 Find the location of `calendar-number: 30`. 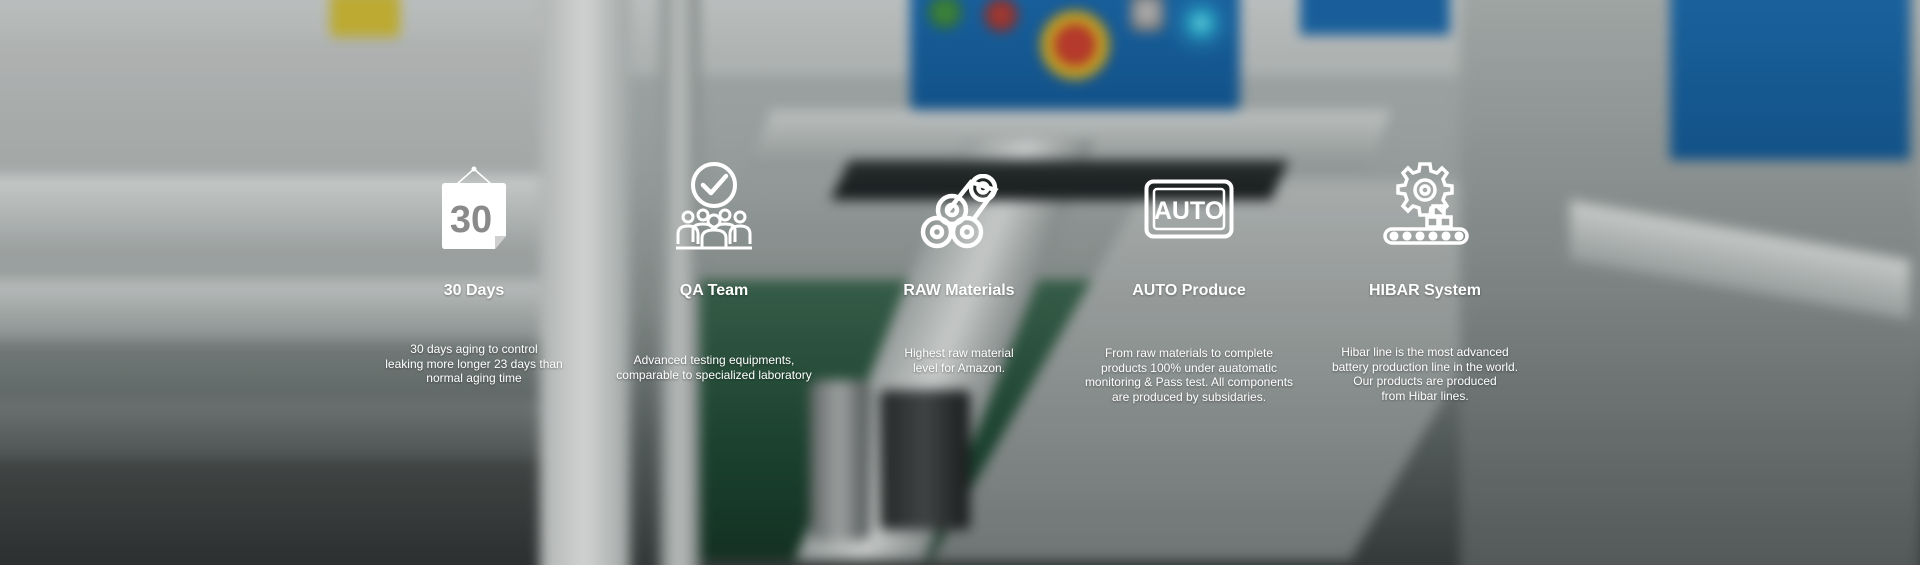

calendar-number: 30 is located at coordinates (471, 220).